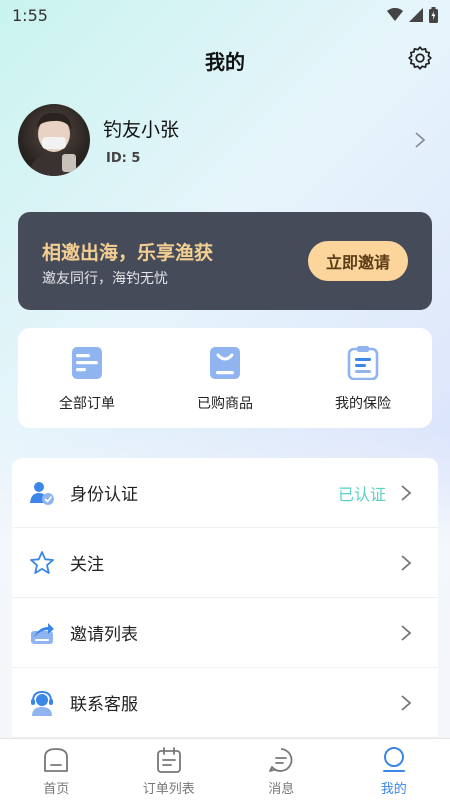  I want to click on profile-chevron-right-icon, so click(420, 140).